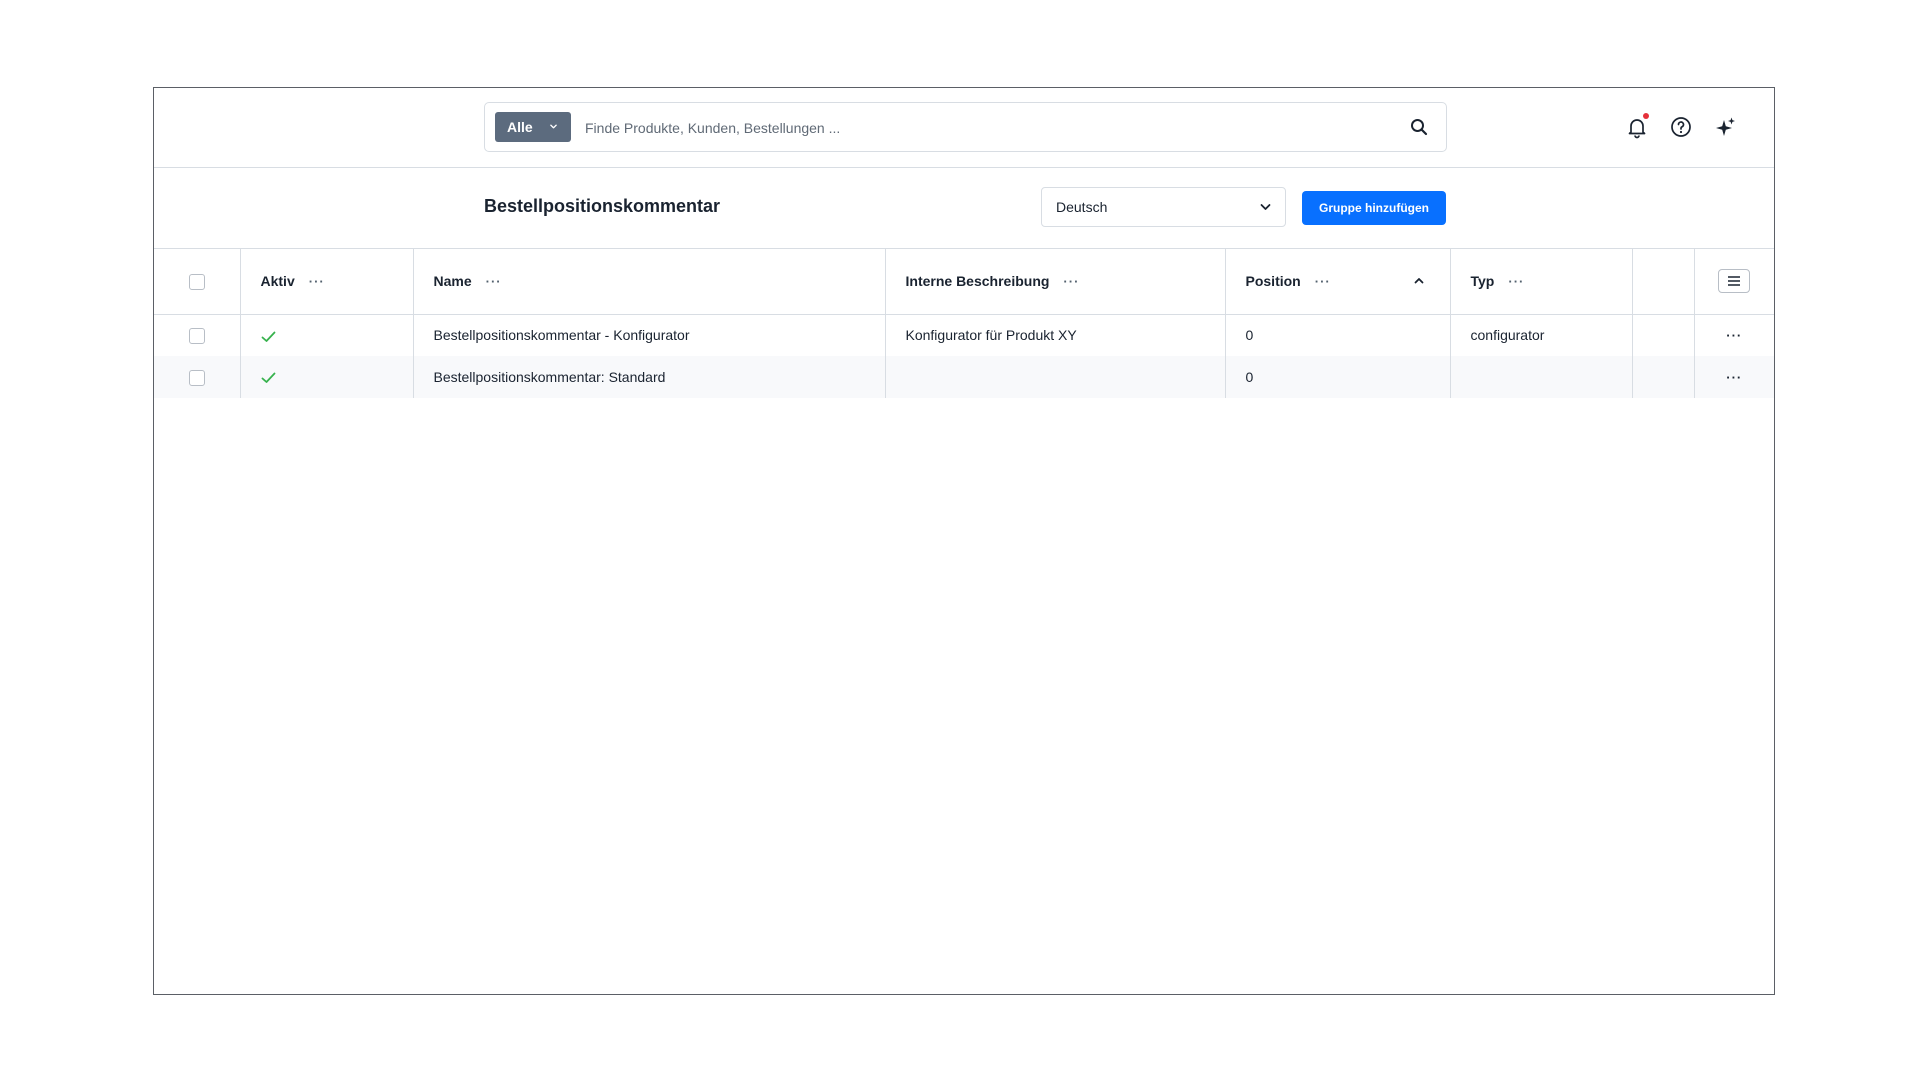  I want to click on column-header-type: Typ ···, so click(1541, 281).